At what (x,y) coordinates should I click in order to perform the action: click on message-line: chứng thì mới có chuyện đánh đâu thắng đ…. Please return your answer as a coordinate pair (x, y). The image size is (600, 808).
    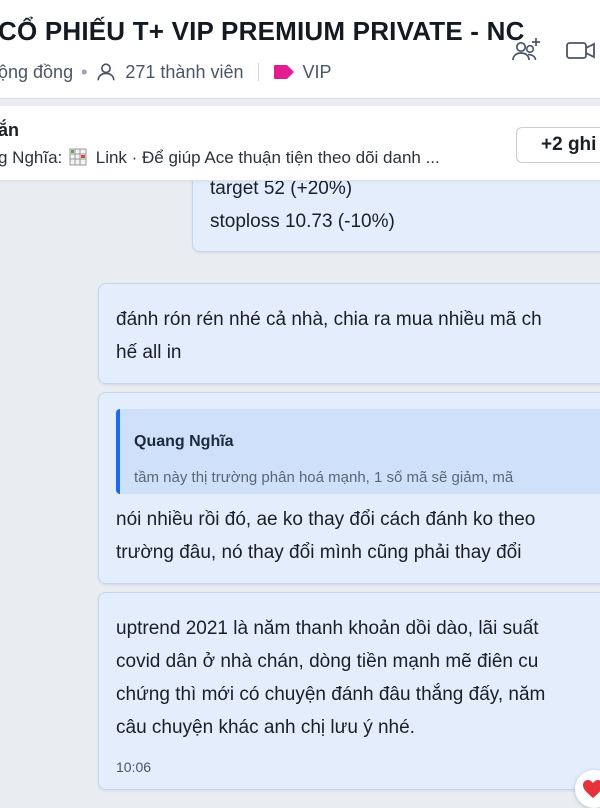
    Looking at the image, I should click on (331, 694).